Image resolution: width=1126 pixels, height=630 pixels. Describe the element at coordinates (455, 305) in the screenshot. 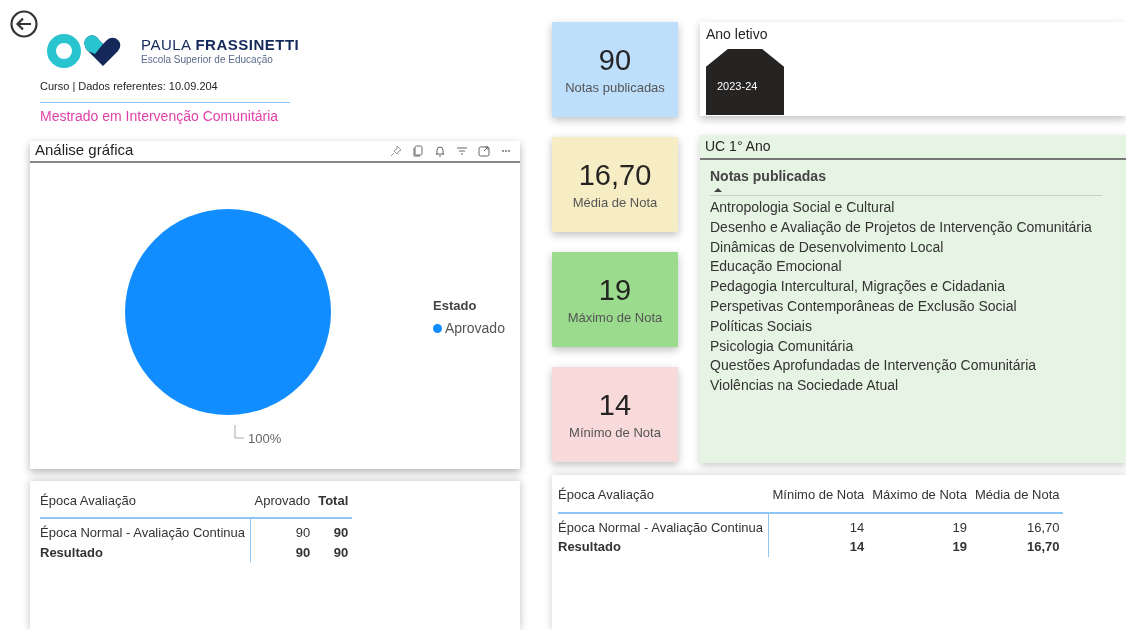

I see `legend-title: Estado` at that location.